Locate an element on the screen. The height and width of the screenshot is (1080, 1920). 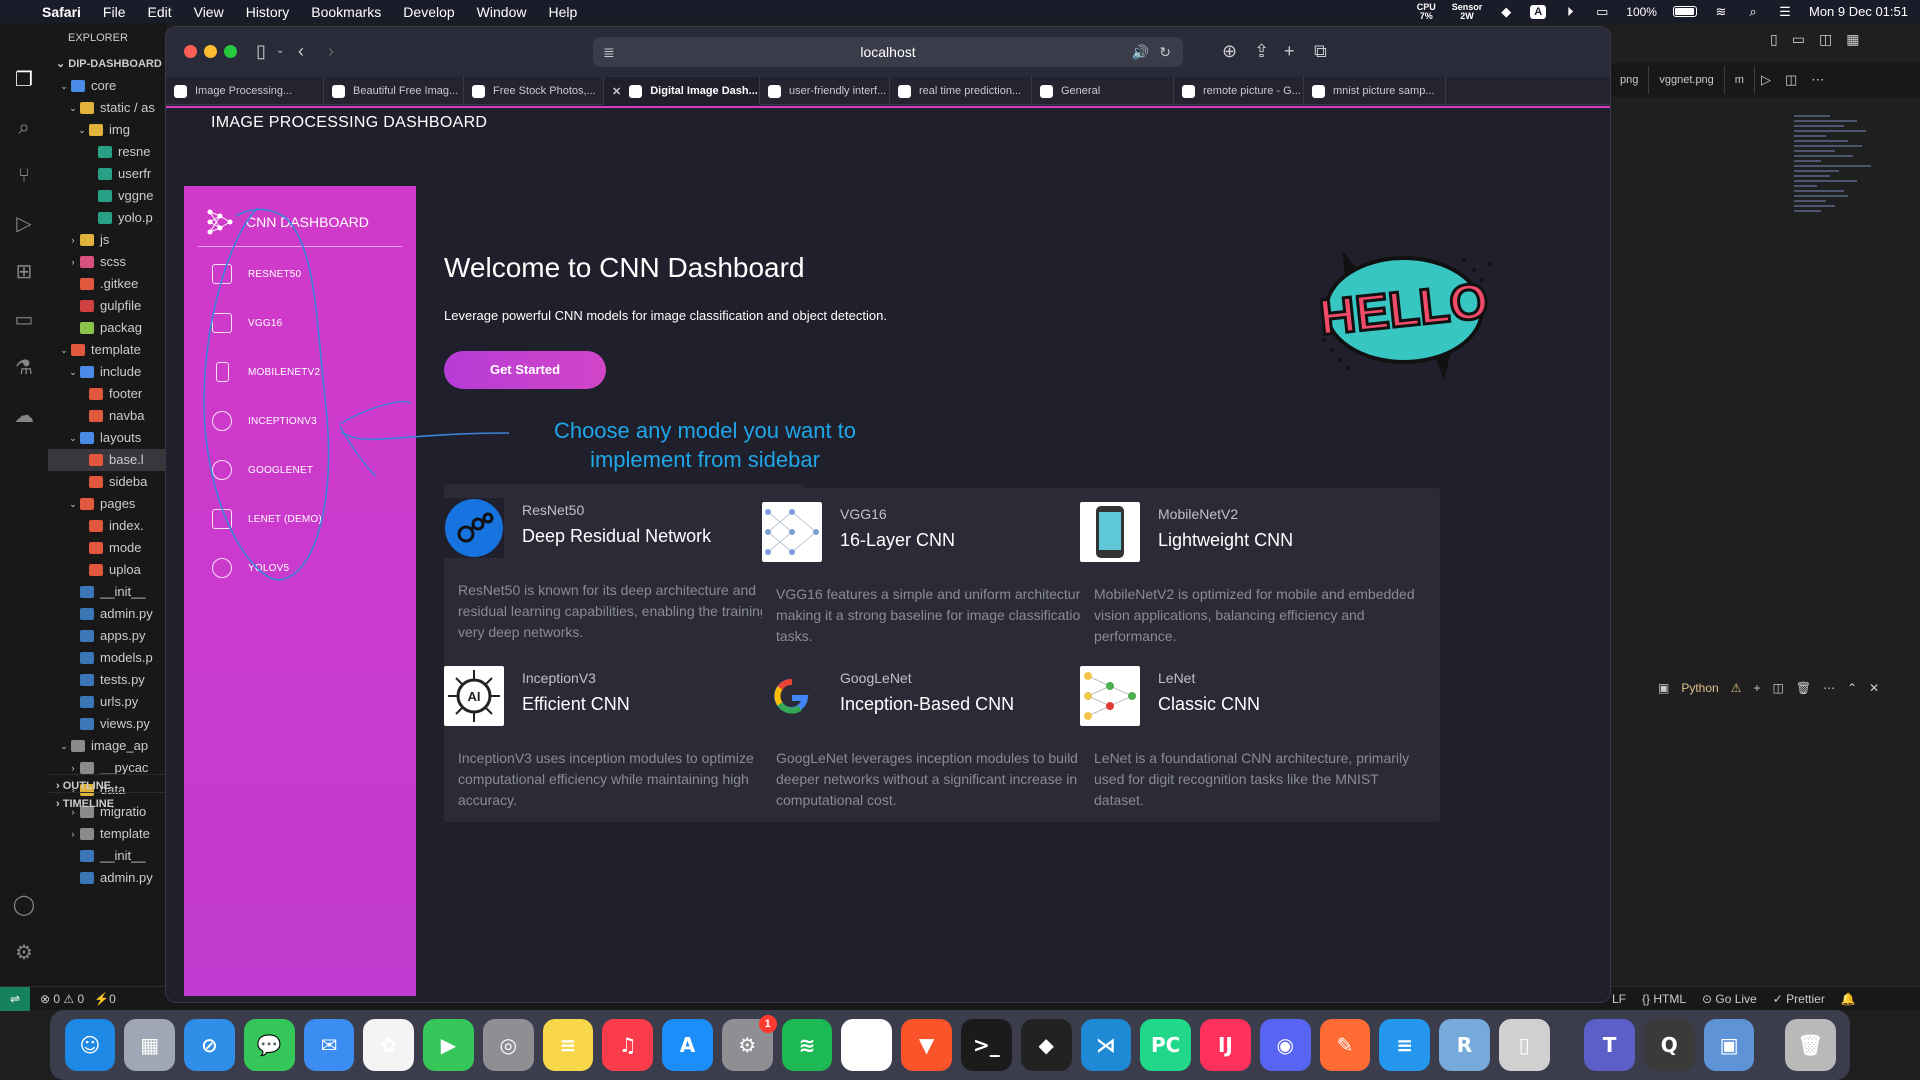
dock-app-terminal-icon: >_ is located at coordinates (986, 1045).